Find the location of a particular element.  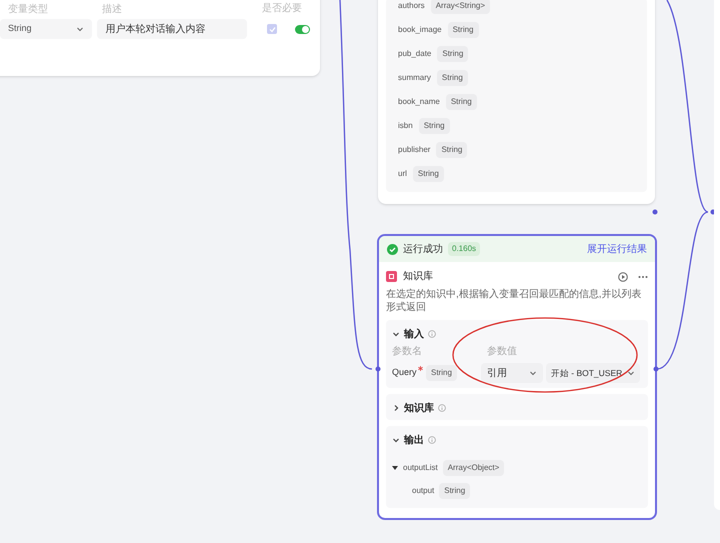

type-select: String is located at coordinates (46, 29).